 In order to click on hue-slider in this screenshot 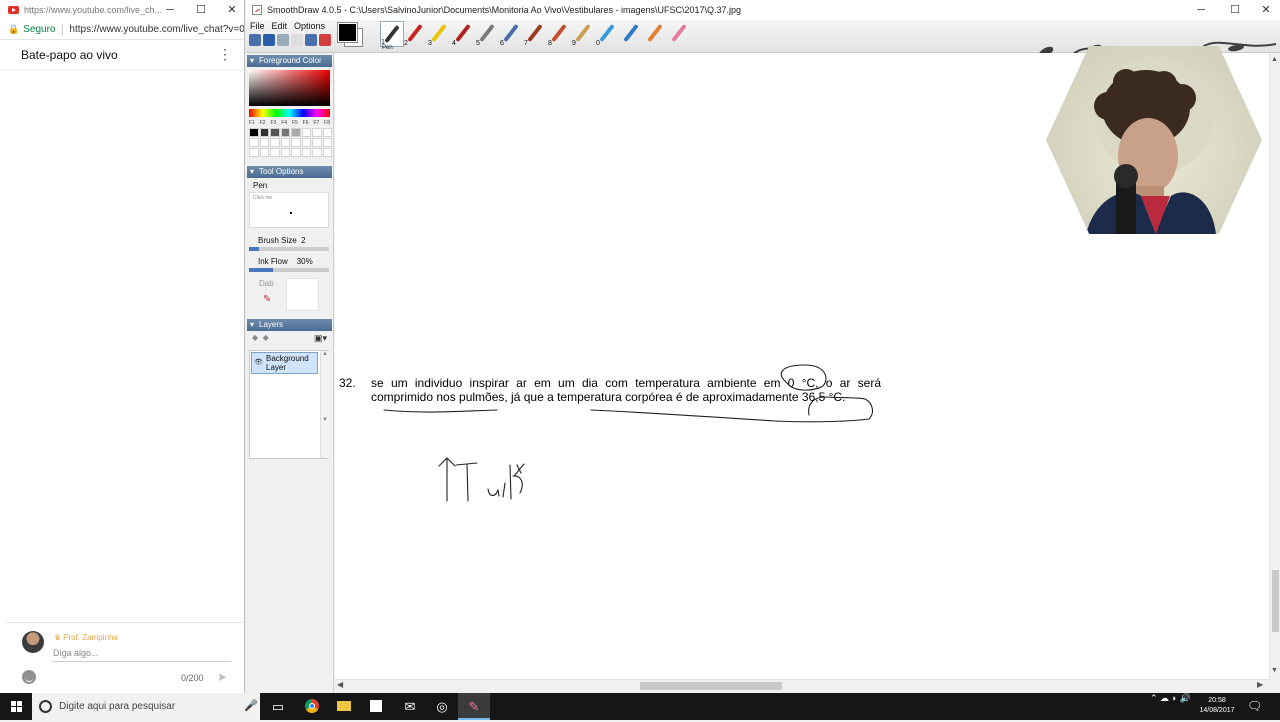, I will do `click(289, 113)`.